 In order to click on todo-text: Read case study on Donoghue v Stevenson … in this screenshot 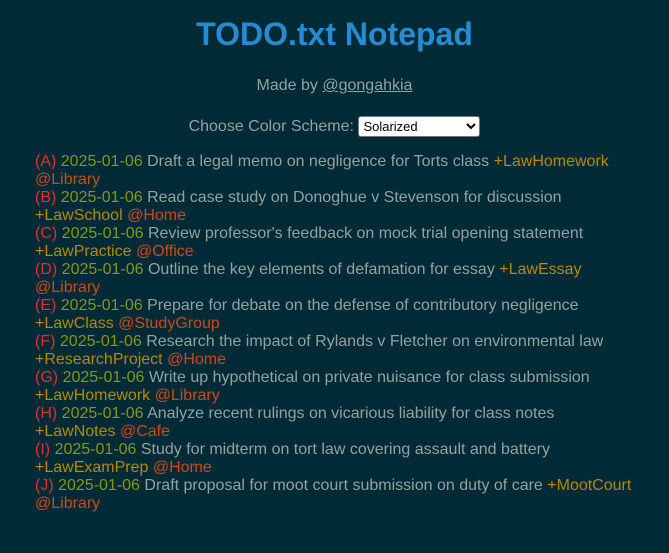, I will do `click(354, 197)`.